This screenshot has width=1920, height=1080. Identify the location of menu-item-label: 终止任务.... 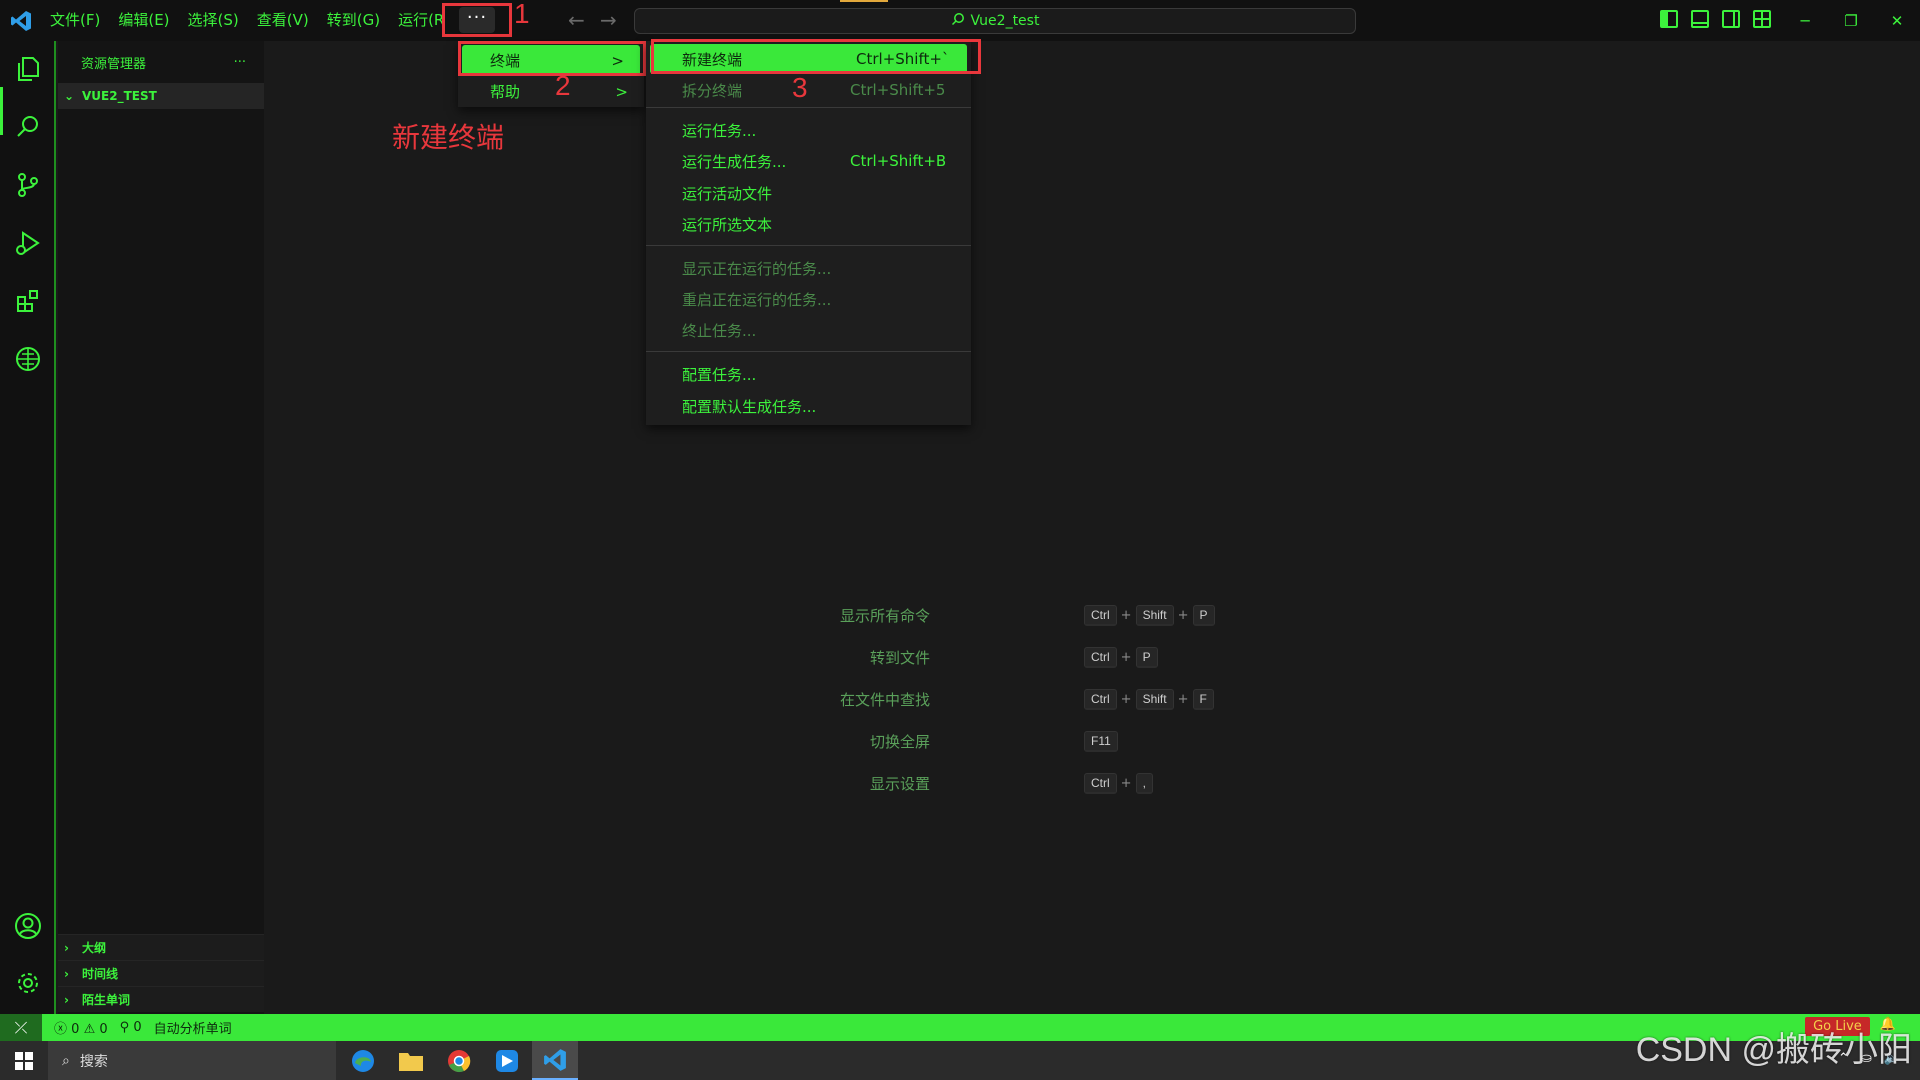
(719, 330).